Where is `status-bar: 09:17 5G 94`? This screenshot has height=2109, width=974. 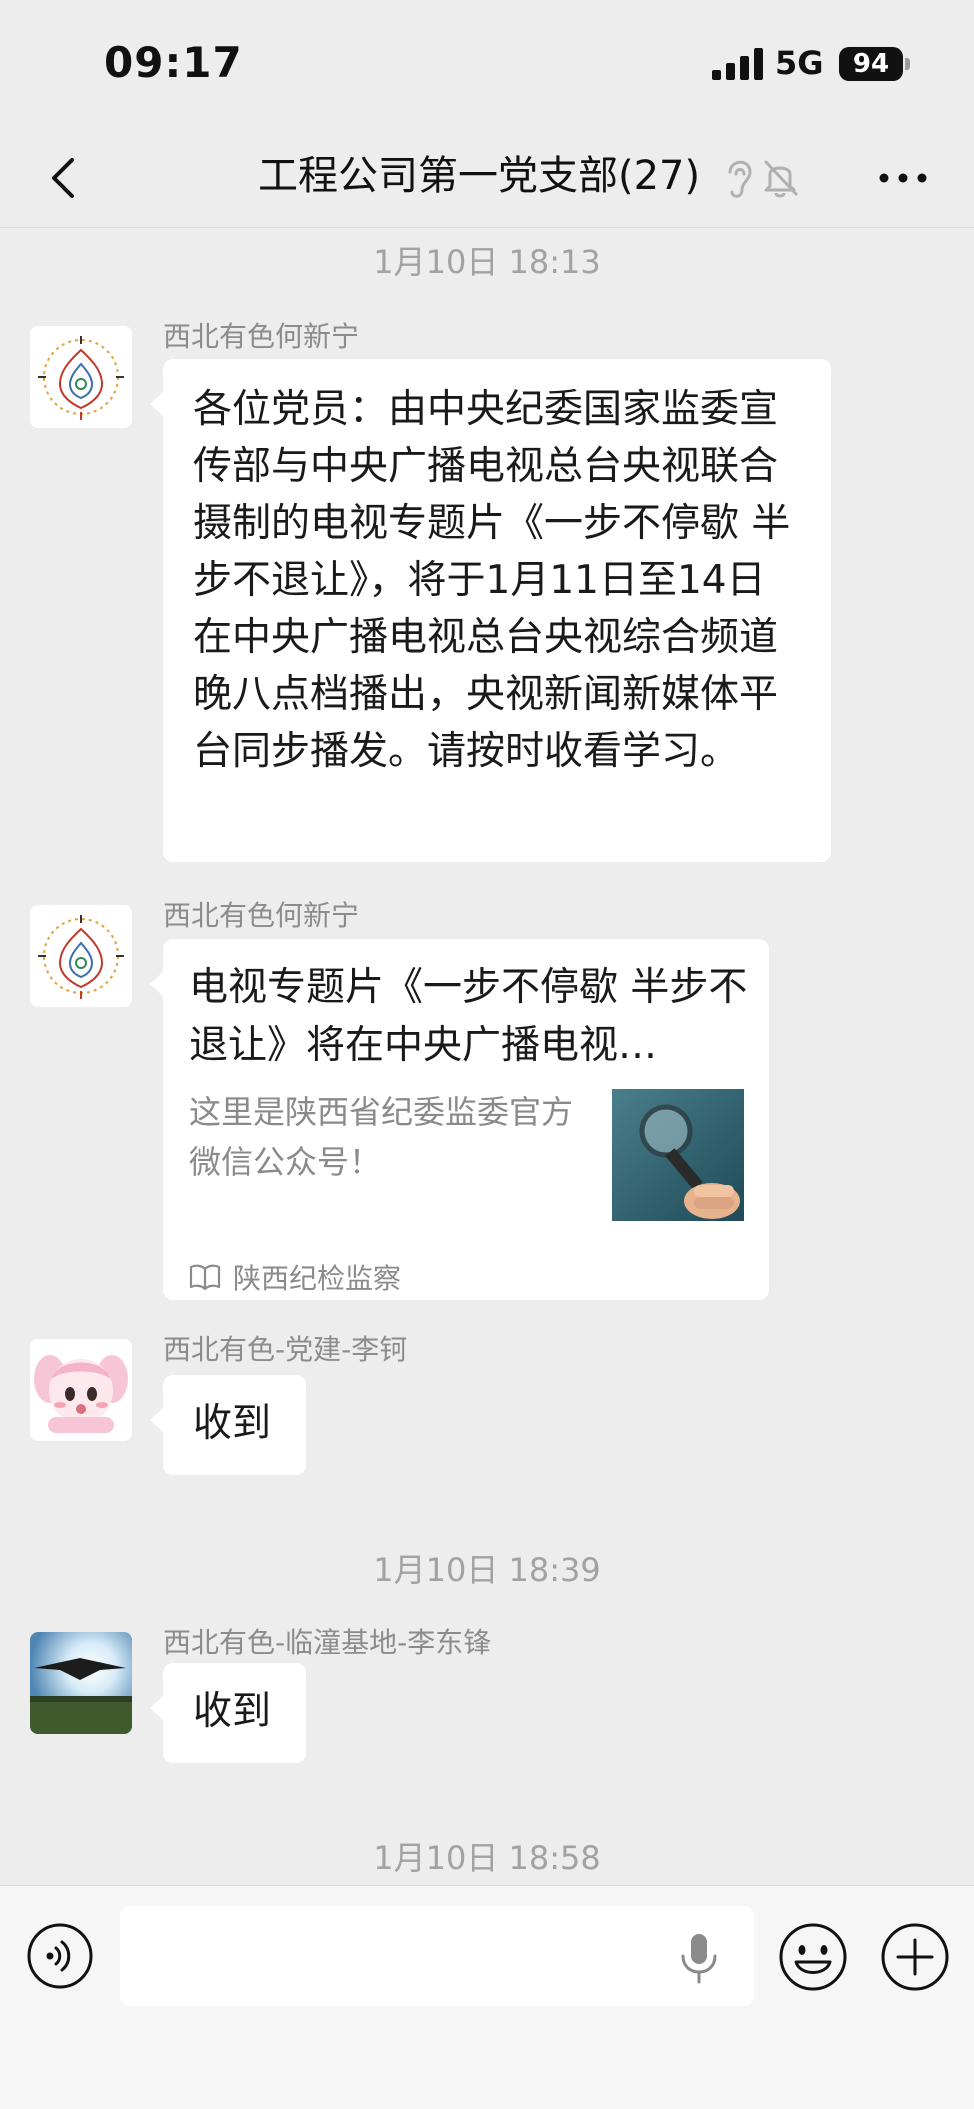 status-bar: 09:17 5G 94 is located at coordinates (487, 65).